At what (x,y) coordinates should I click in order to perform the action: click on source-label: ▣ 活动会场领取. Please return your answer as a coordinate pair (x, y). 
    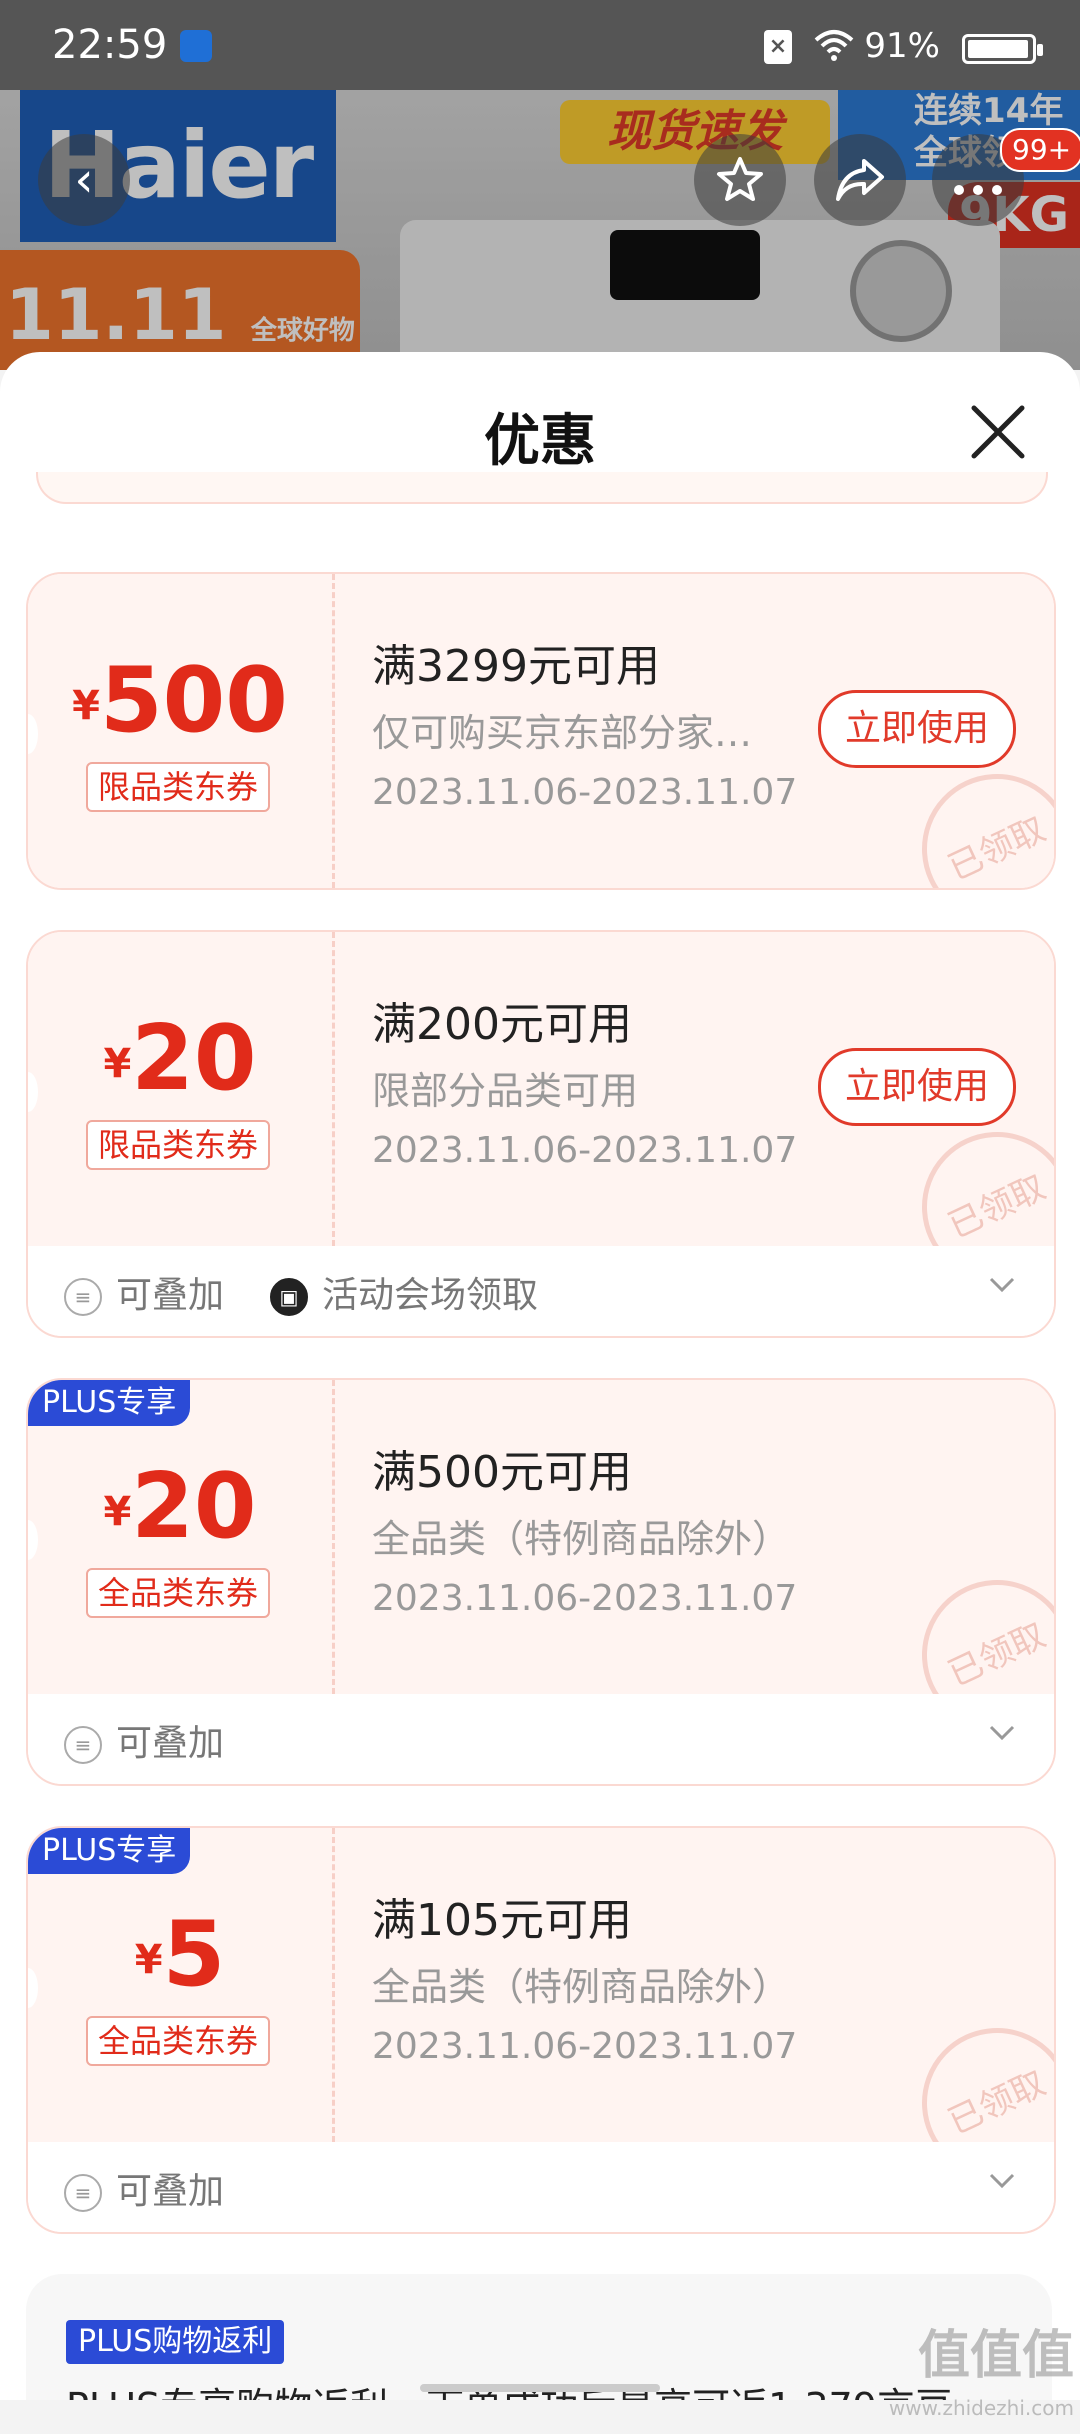
    Looking at the image, I should click on (404, 1292).